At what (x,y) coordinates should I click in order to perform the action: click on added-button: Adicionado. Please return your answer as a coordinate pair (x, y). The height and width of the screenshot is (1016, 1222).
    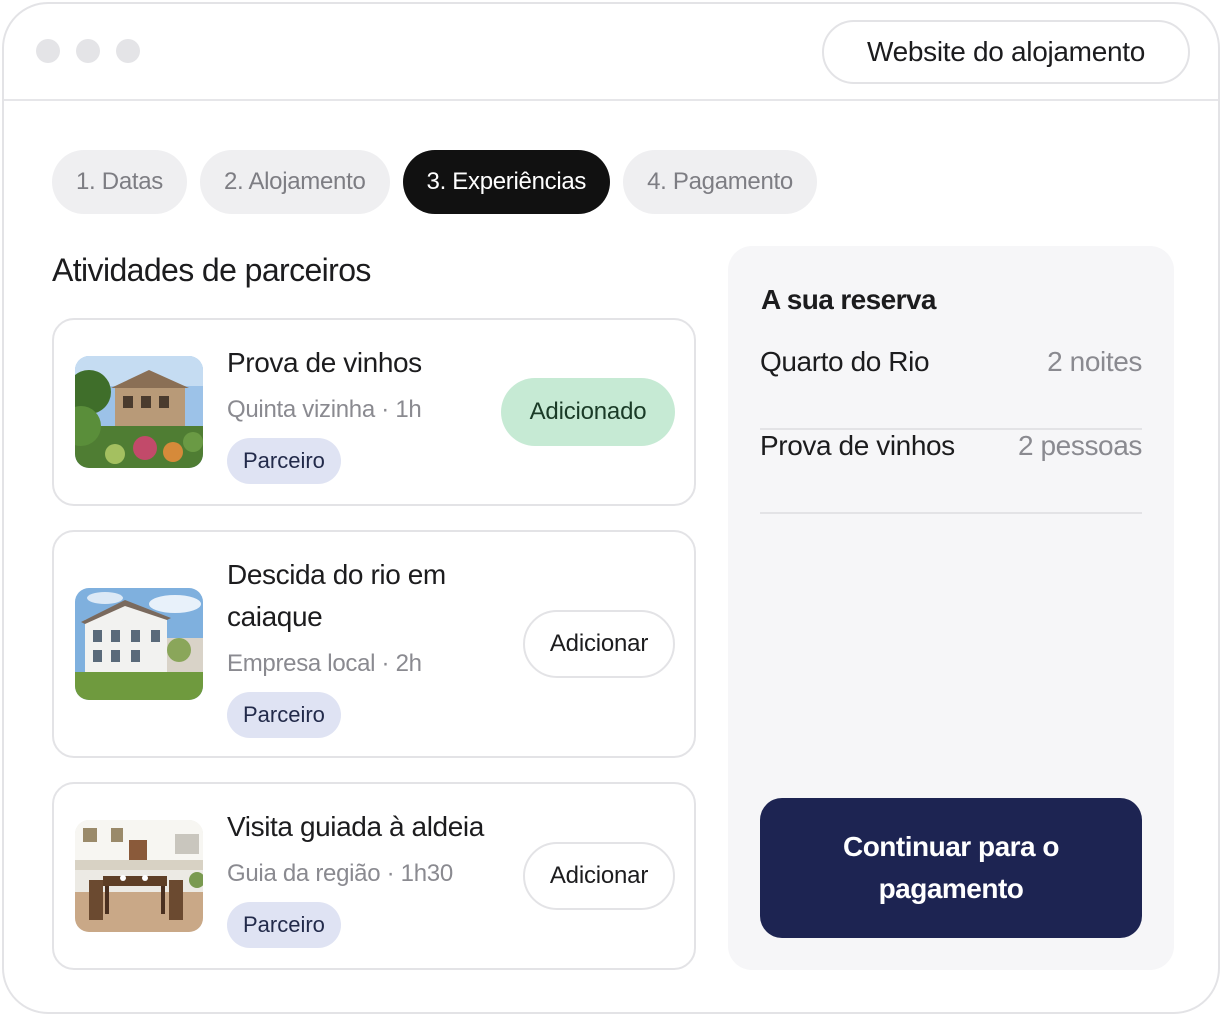
    Looking at the image, I should click on (588, 412).